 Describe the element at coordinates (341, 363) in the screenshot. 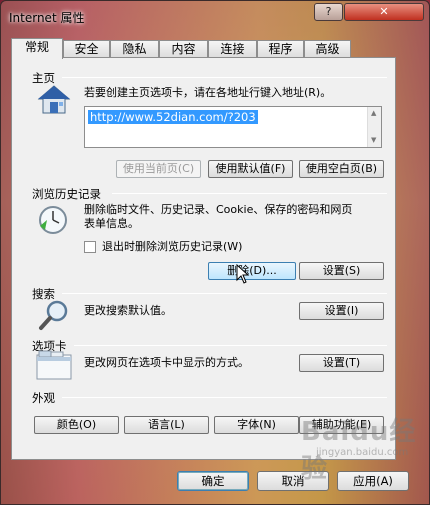

I see `tabs-settings-button: 设置(T)` at that location.